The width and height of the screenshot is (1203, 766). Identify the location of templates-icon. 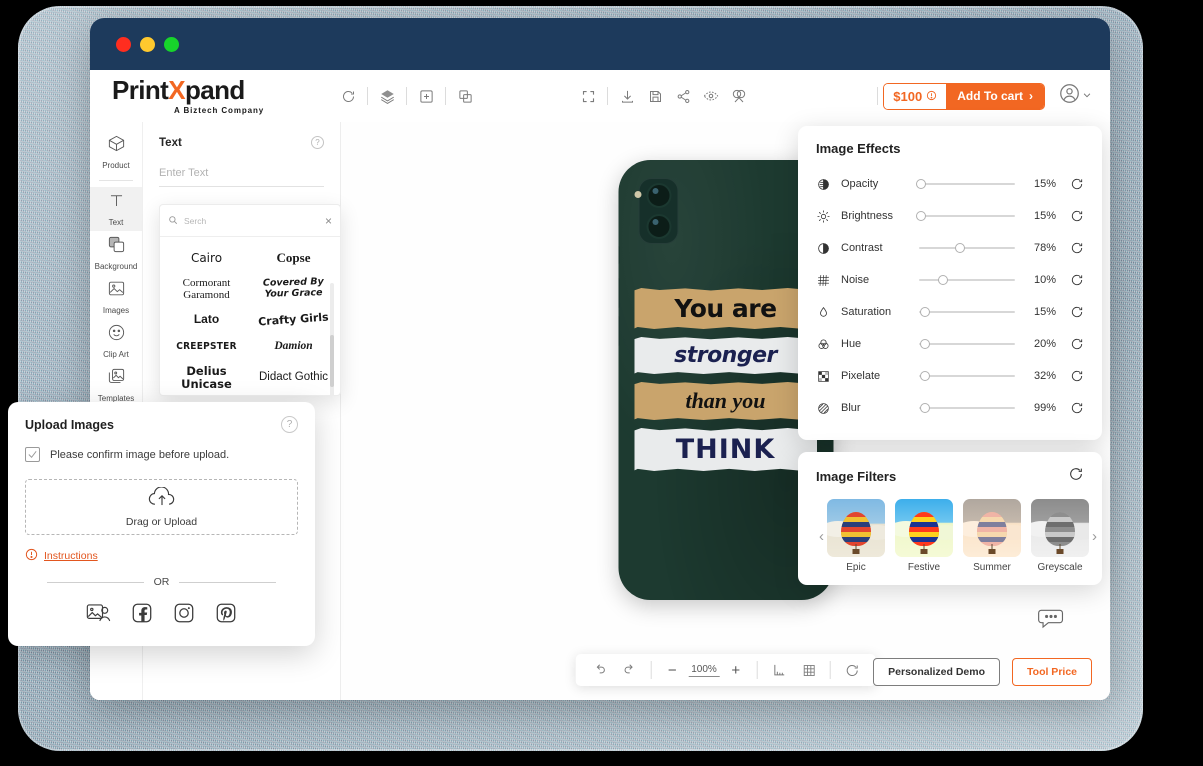
(116, 379).